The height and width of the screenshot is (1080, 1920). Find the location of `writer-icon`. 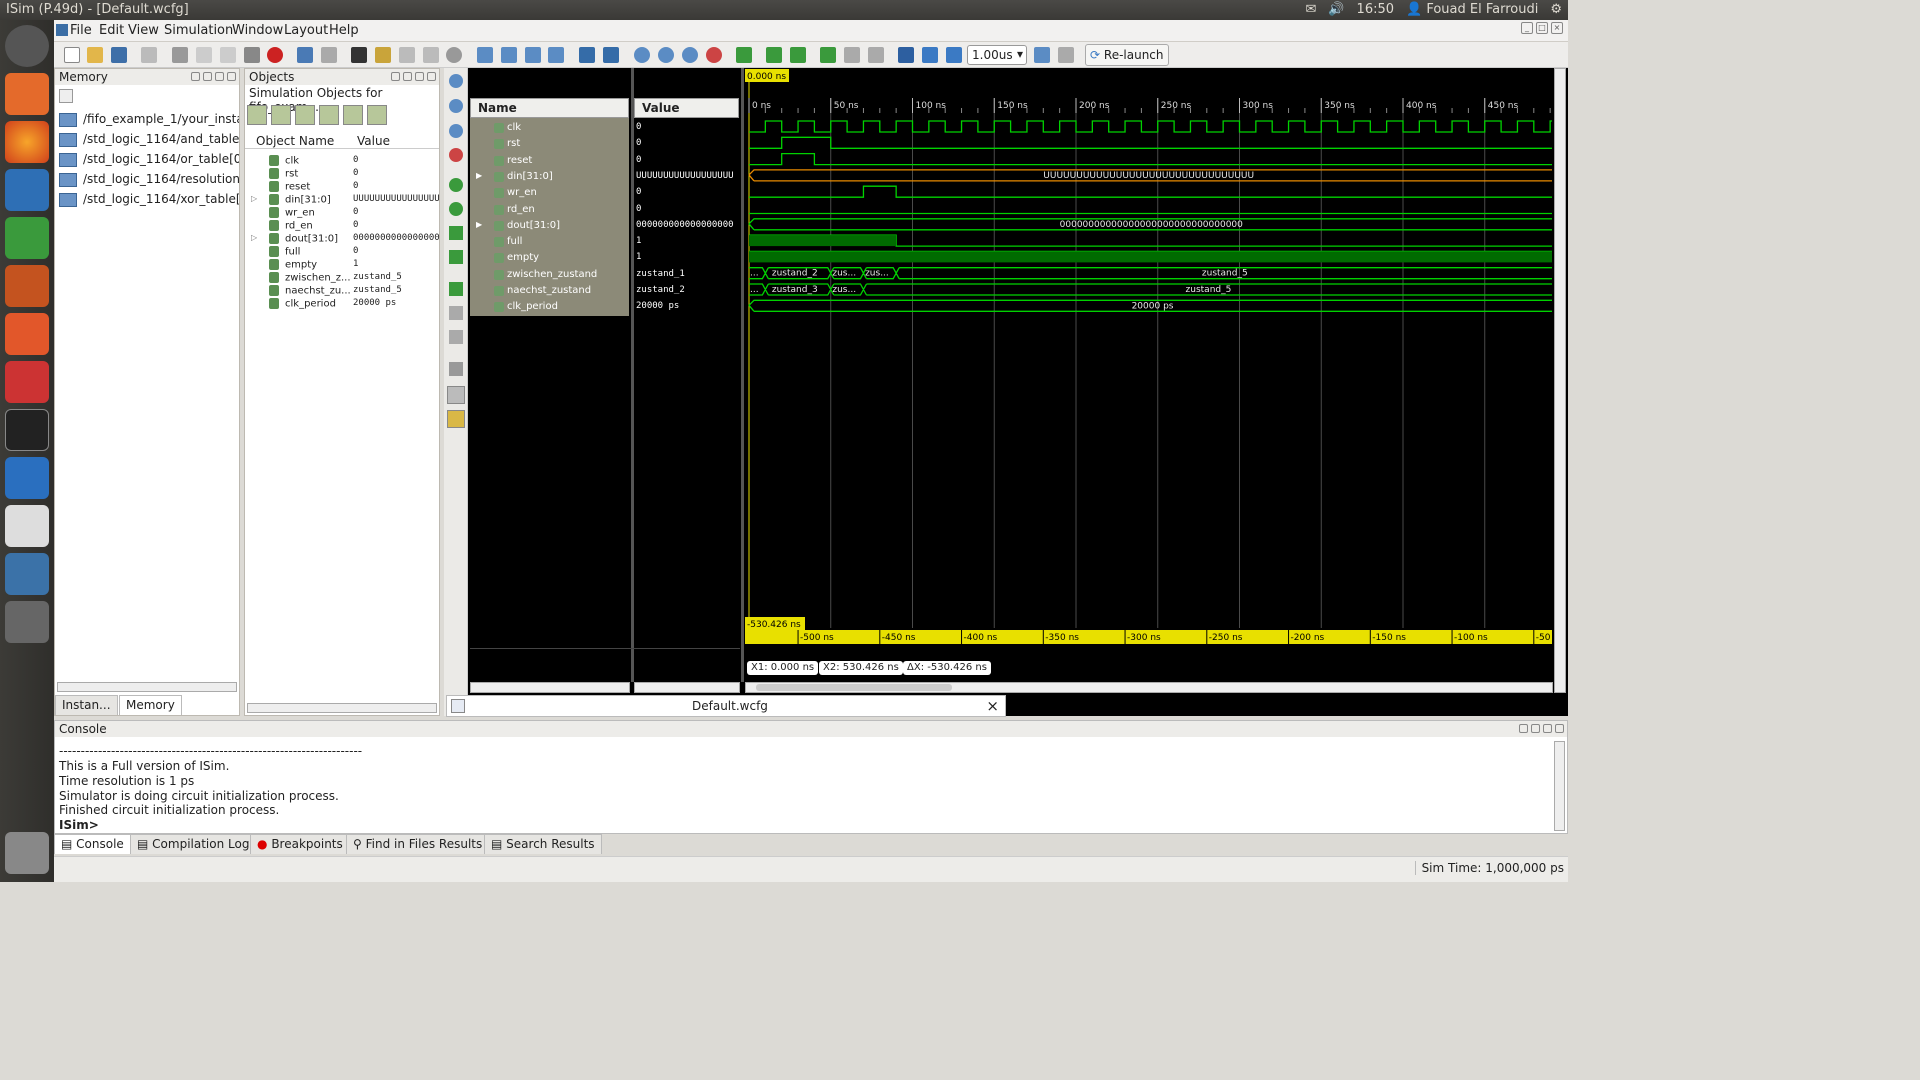

writer-icon is located at coordinates (27, 190).